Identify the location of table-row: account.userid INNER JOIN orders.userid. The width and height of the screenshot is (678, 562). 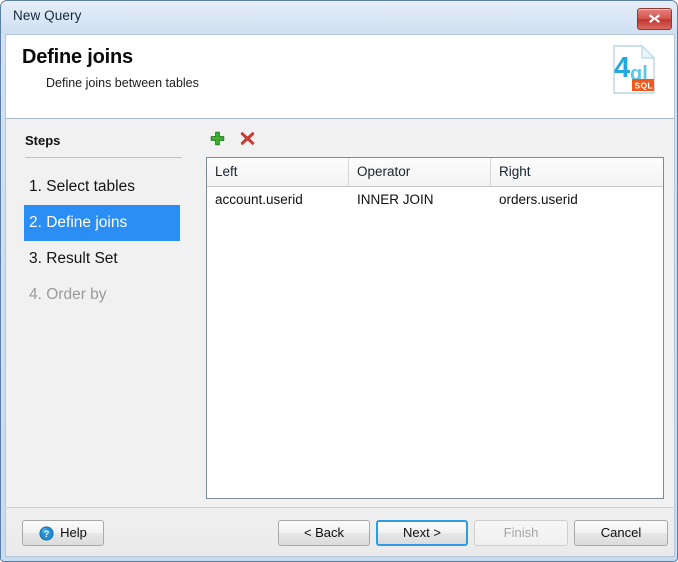
(435, 200).